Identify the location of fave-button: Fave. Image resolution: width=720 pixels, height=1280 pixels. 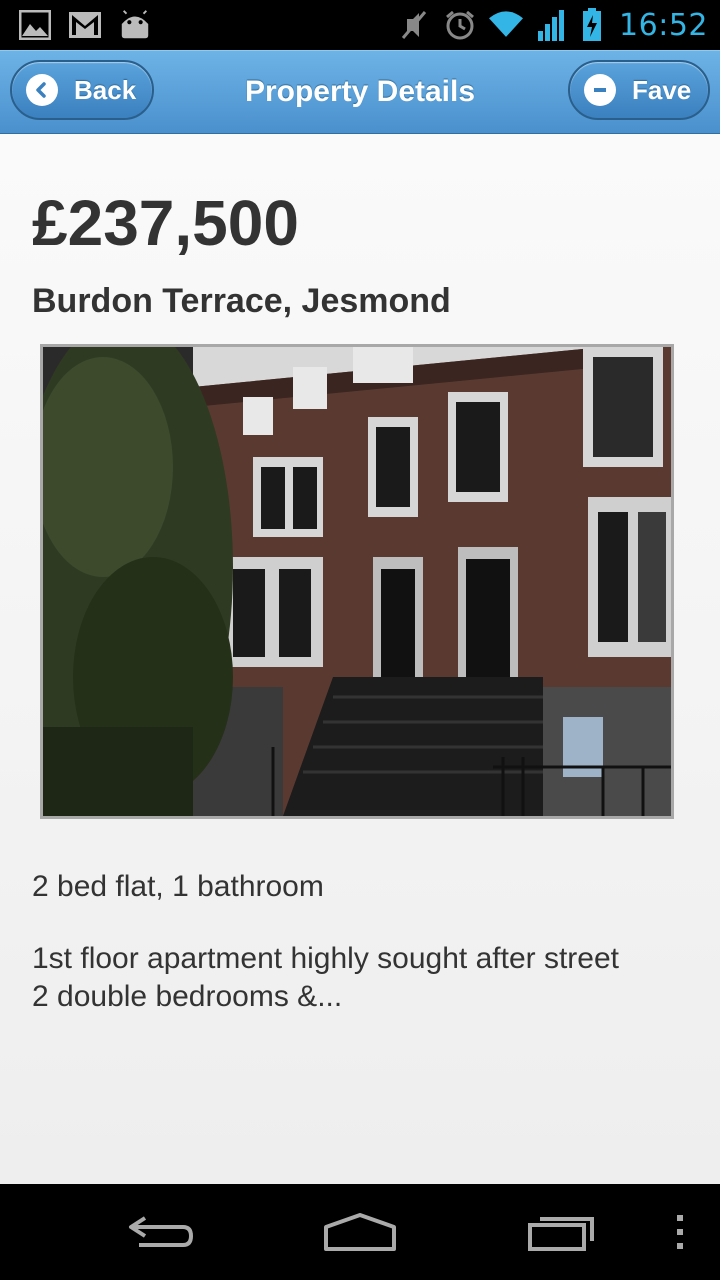
(639, 90).